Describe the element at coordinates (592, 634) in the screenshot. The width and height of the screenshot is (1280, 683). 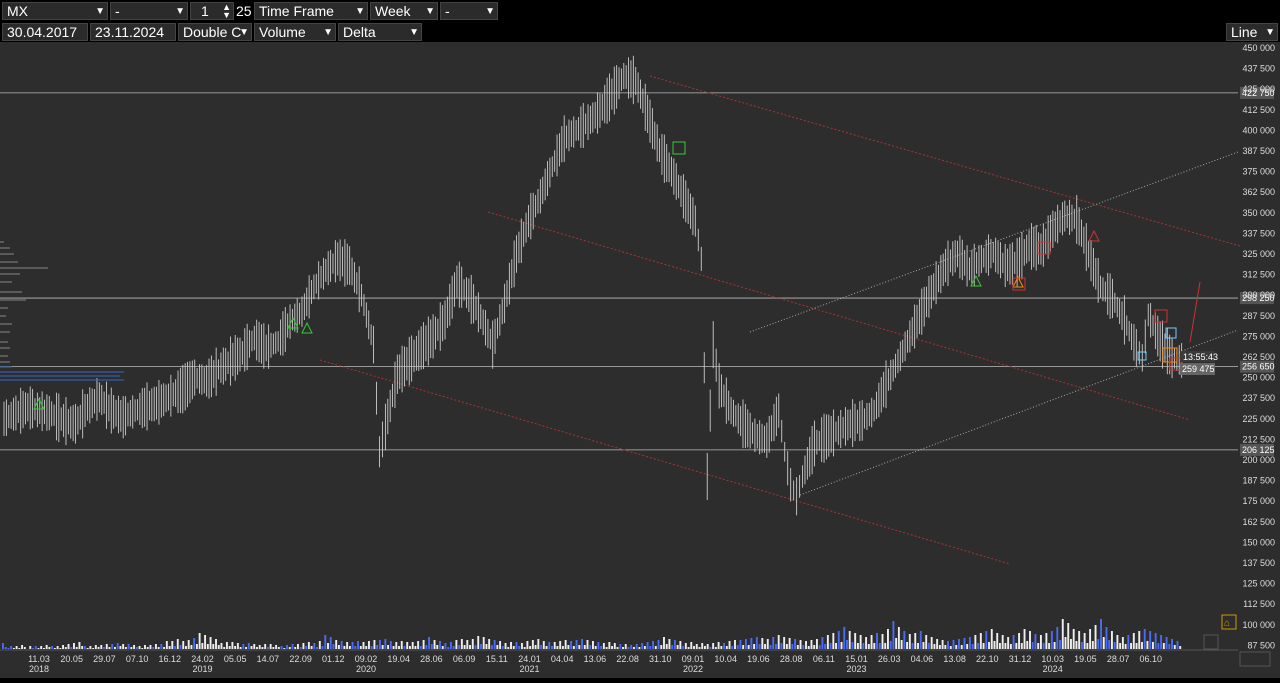
I see `volume-bars` at that location.